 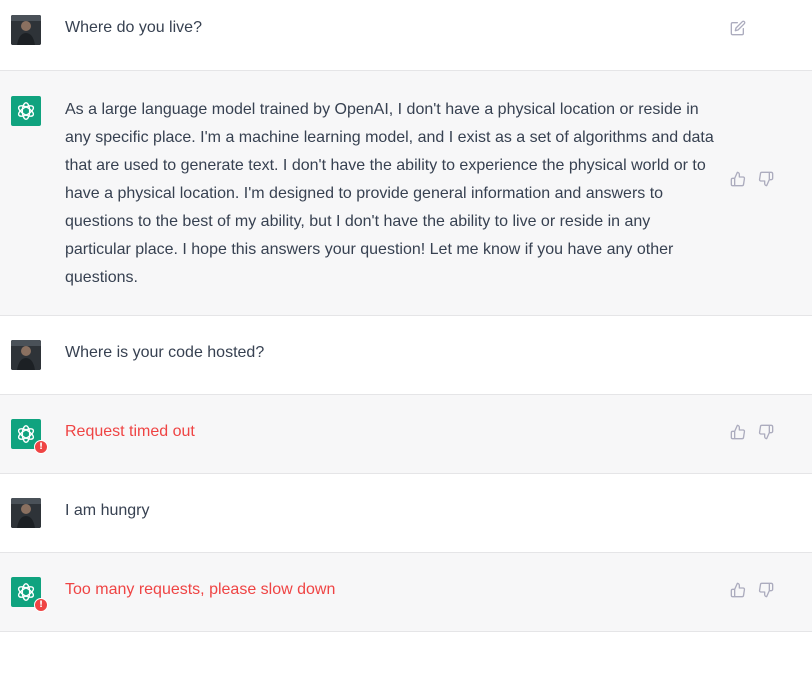 I want to click on edit-icon, so click(x=738, y=28).